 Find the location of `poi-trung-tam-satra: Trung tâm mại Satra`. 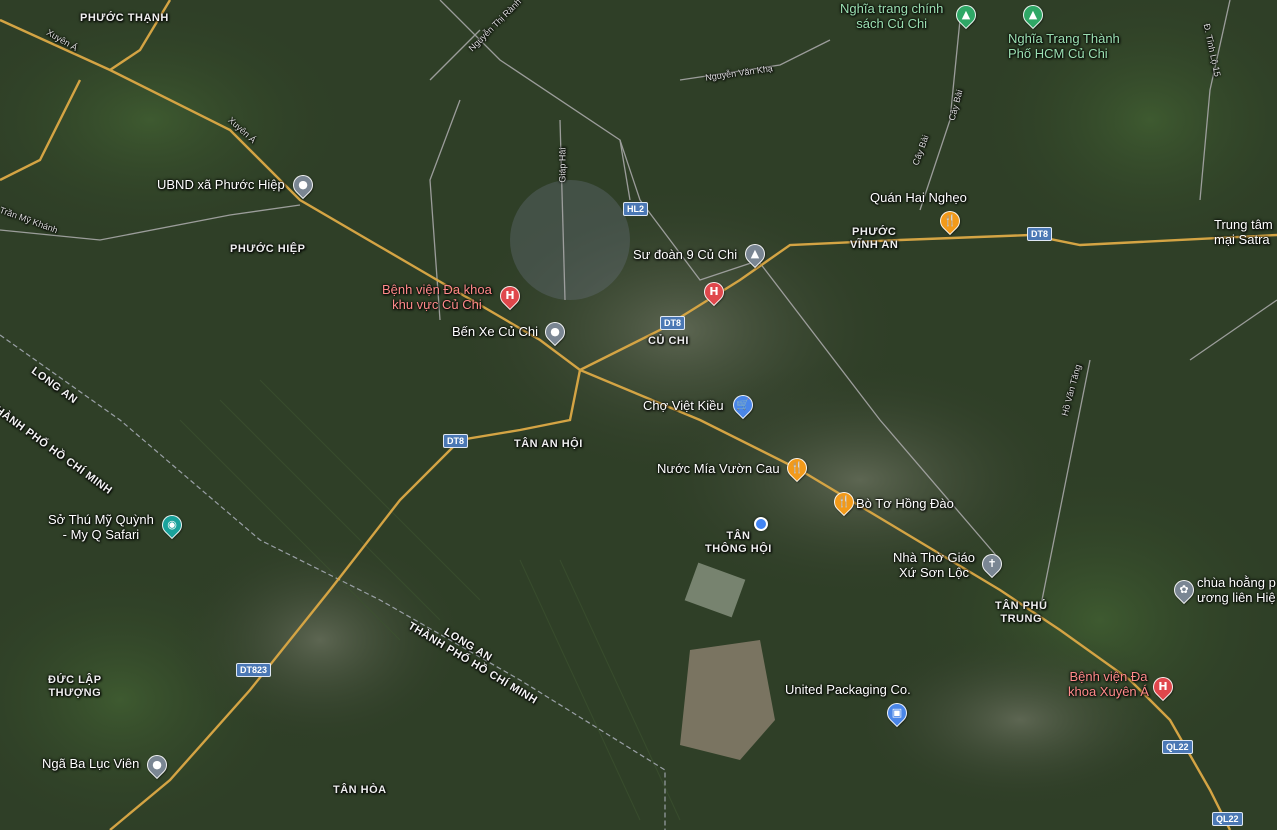

poi-trung-tam-satra: Trung tâm mại Satra is located at coordinates (1243, 232).